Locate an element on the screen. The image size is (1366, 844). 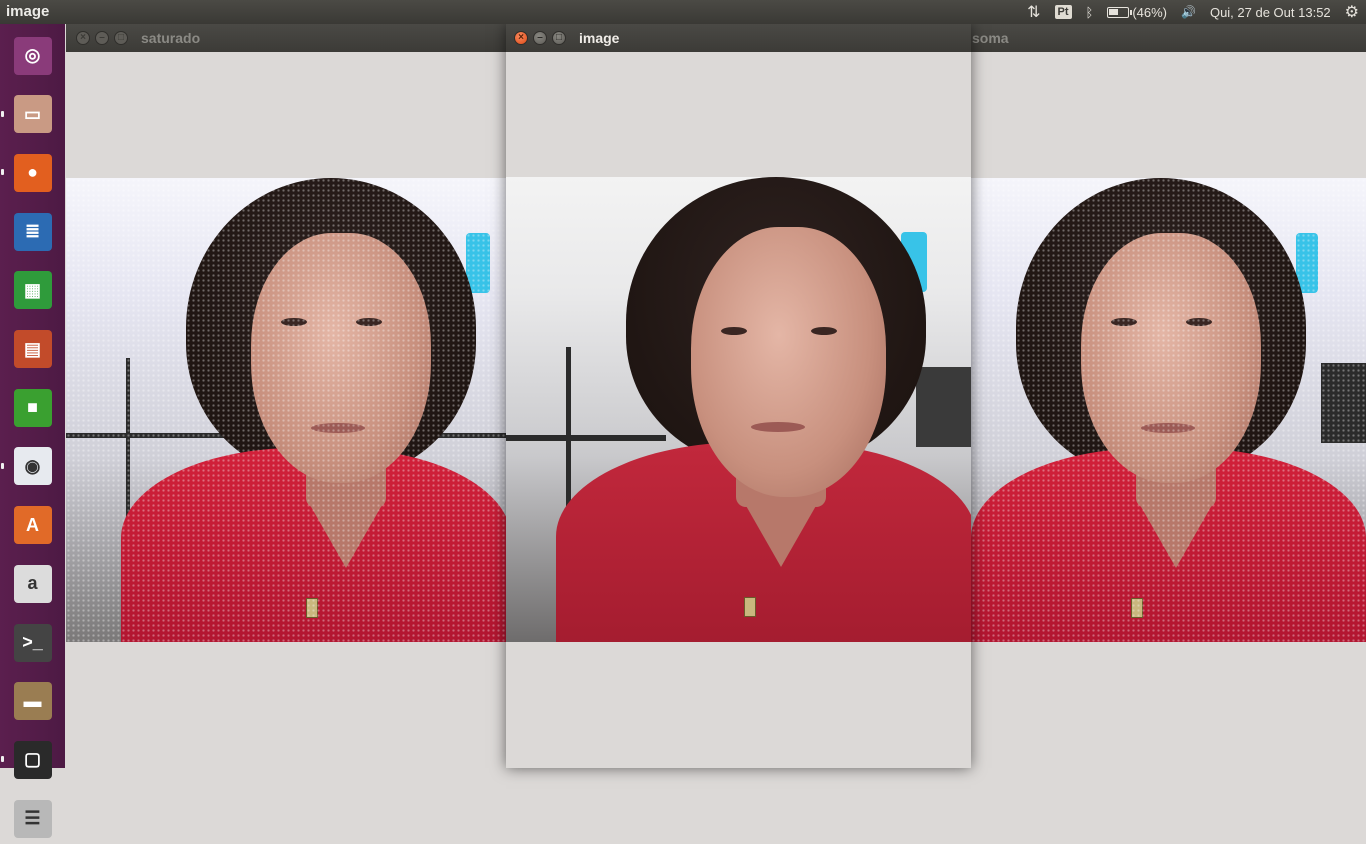
launcher-files: ▭ is located at coordinates (32, 114).